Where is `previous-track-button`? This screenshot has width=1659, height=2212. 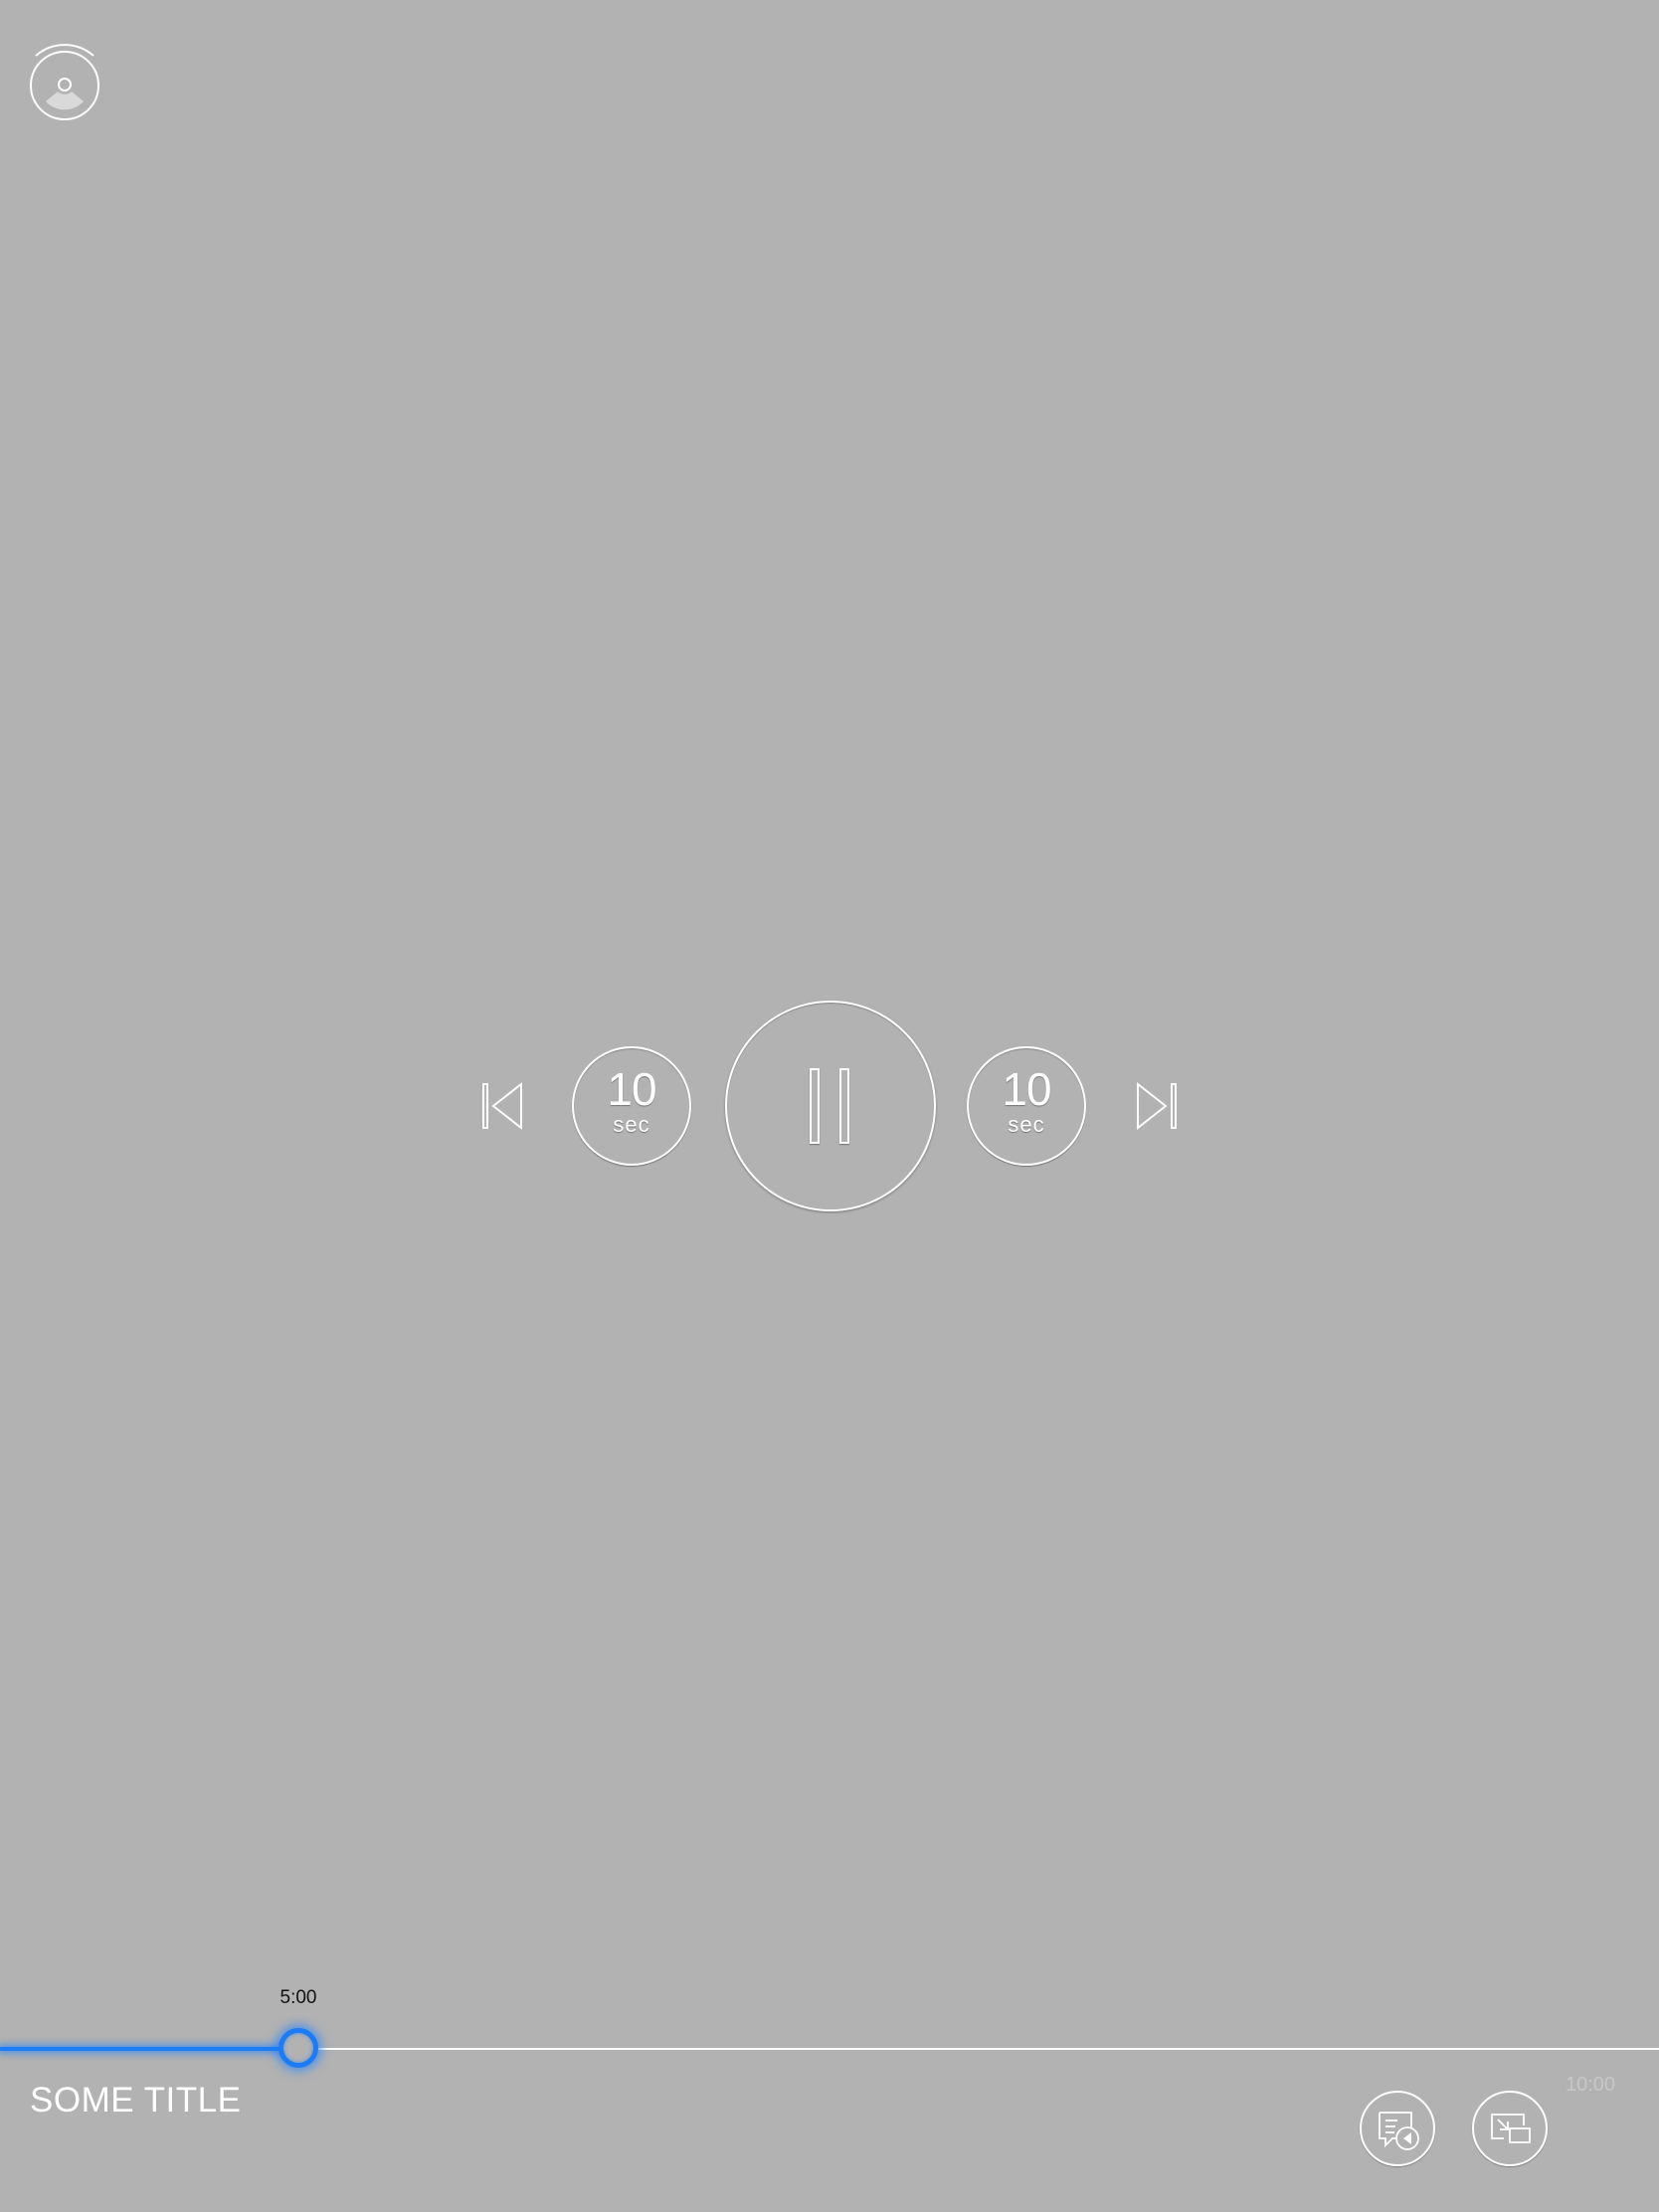
previous-track-button is located at coordinates (502, 1106).